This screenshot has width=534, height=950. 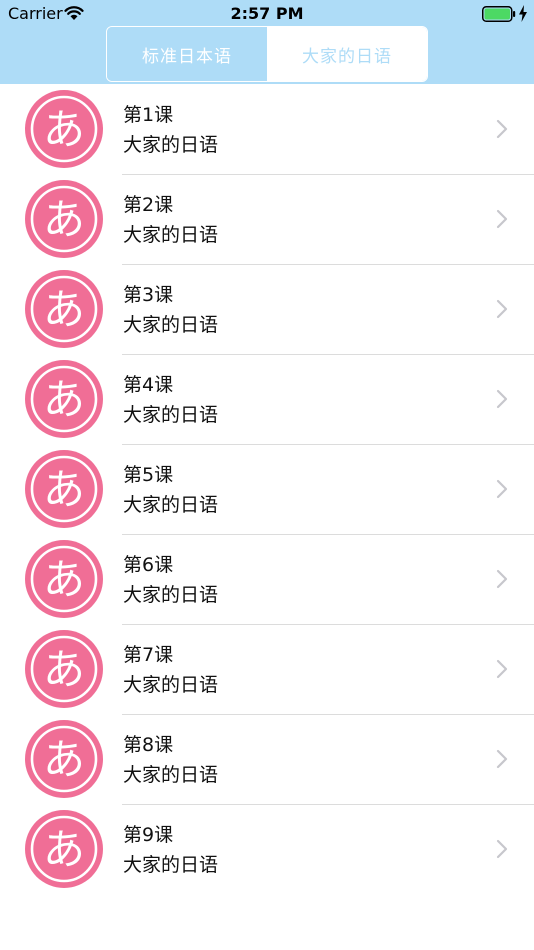 I want to click on lesson-row: あ 第9课 大家的日语, so click(x=267, y=849).